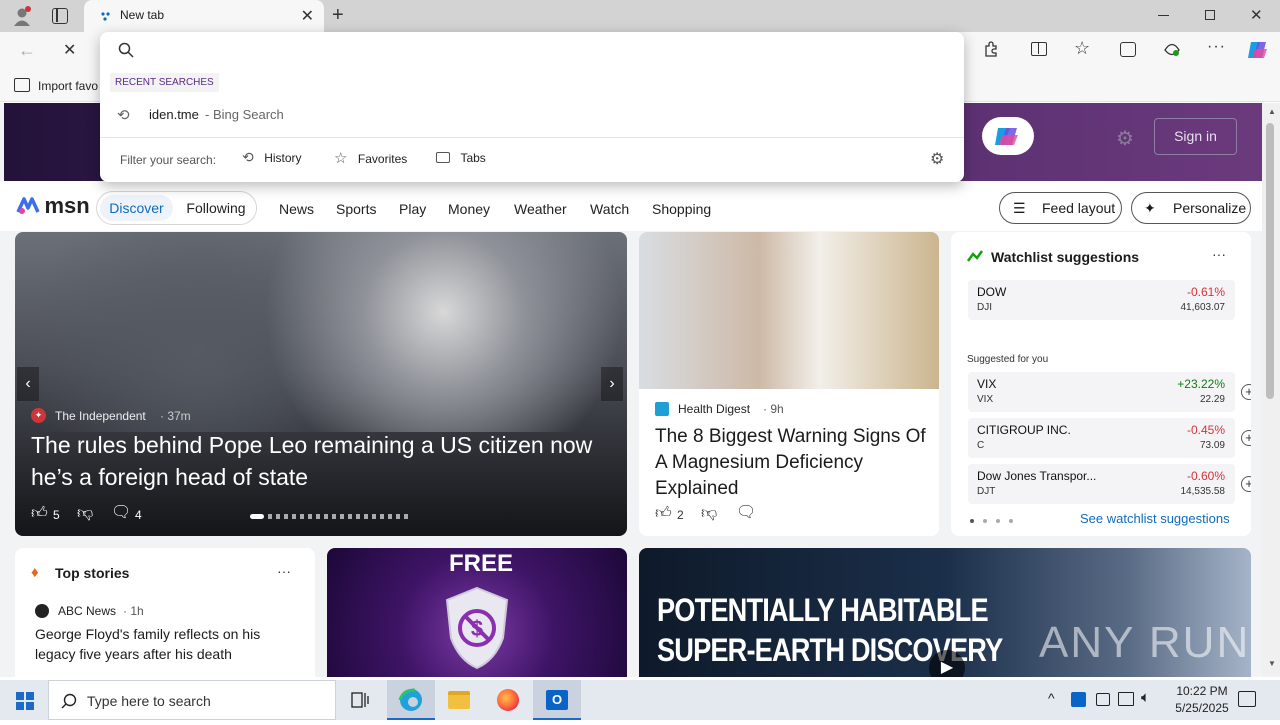 The width and height of the screenshot is (1280, 725). Describe the element at coordinates (136, 208) in the screenshot. I see `tab-discover: Discover` at that location.